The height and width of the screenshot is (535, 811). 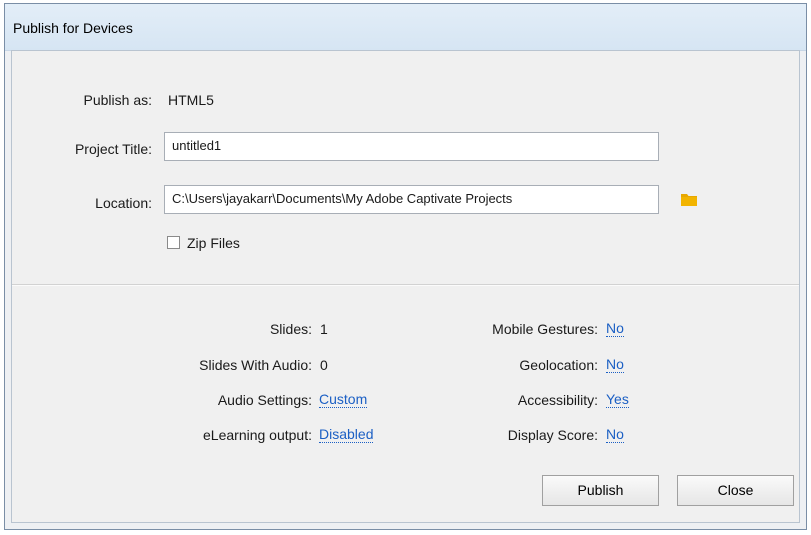 What do you see at coordinates (257, 435) in the screenshot?
I see `elearning-output-label: eLearning output:` at bounding box center [257, 435].